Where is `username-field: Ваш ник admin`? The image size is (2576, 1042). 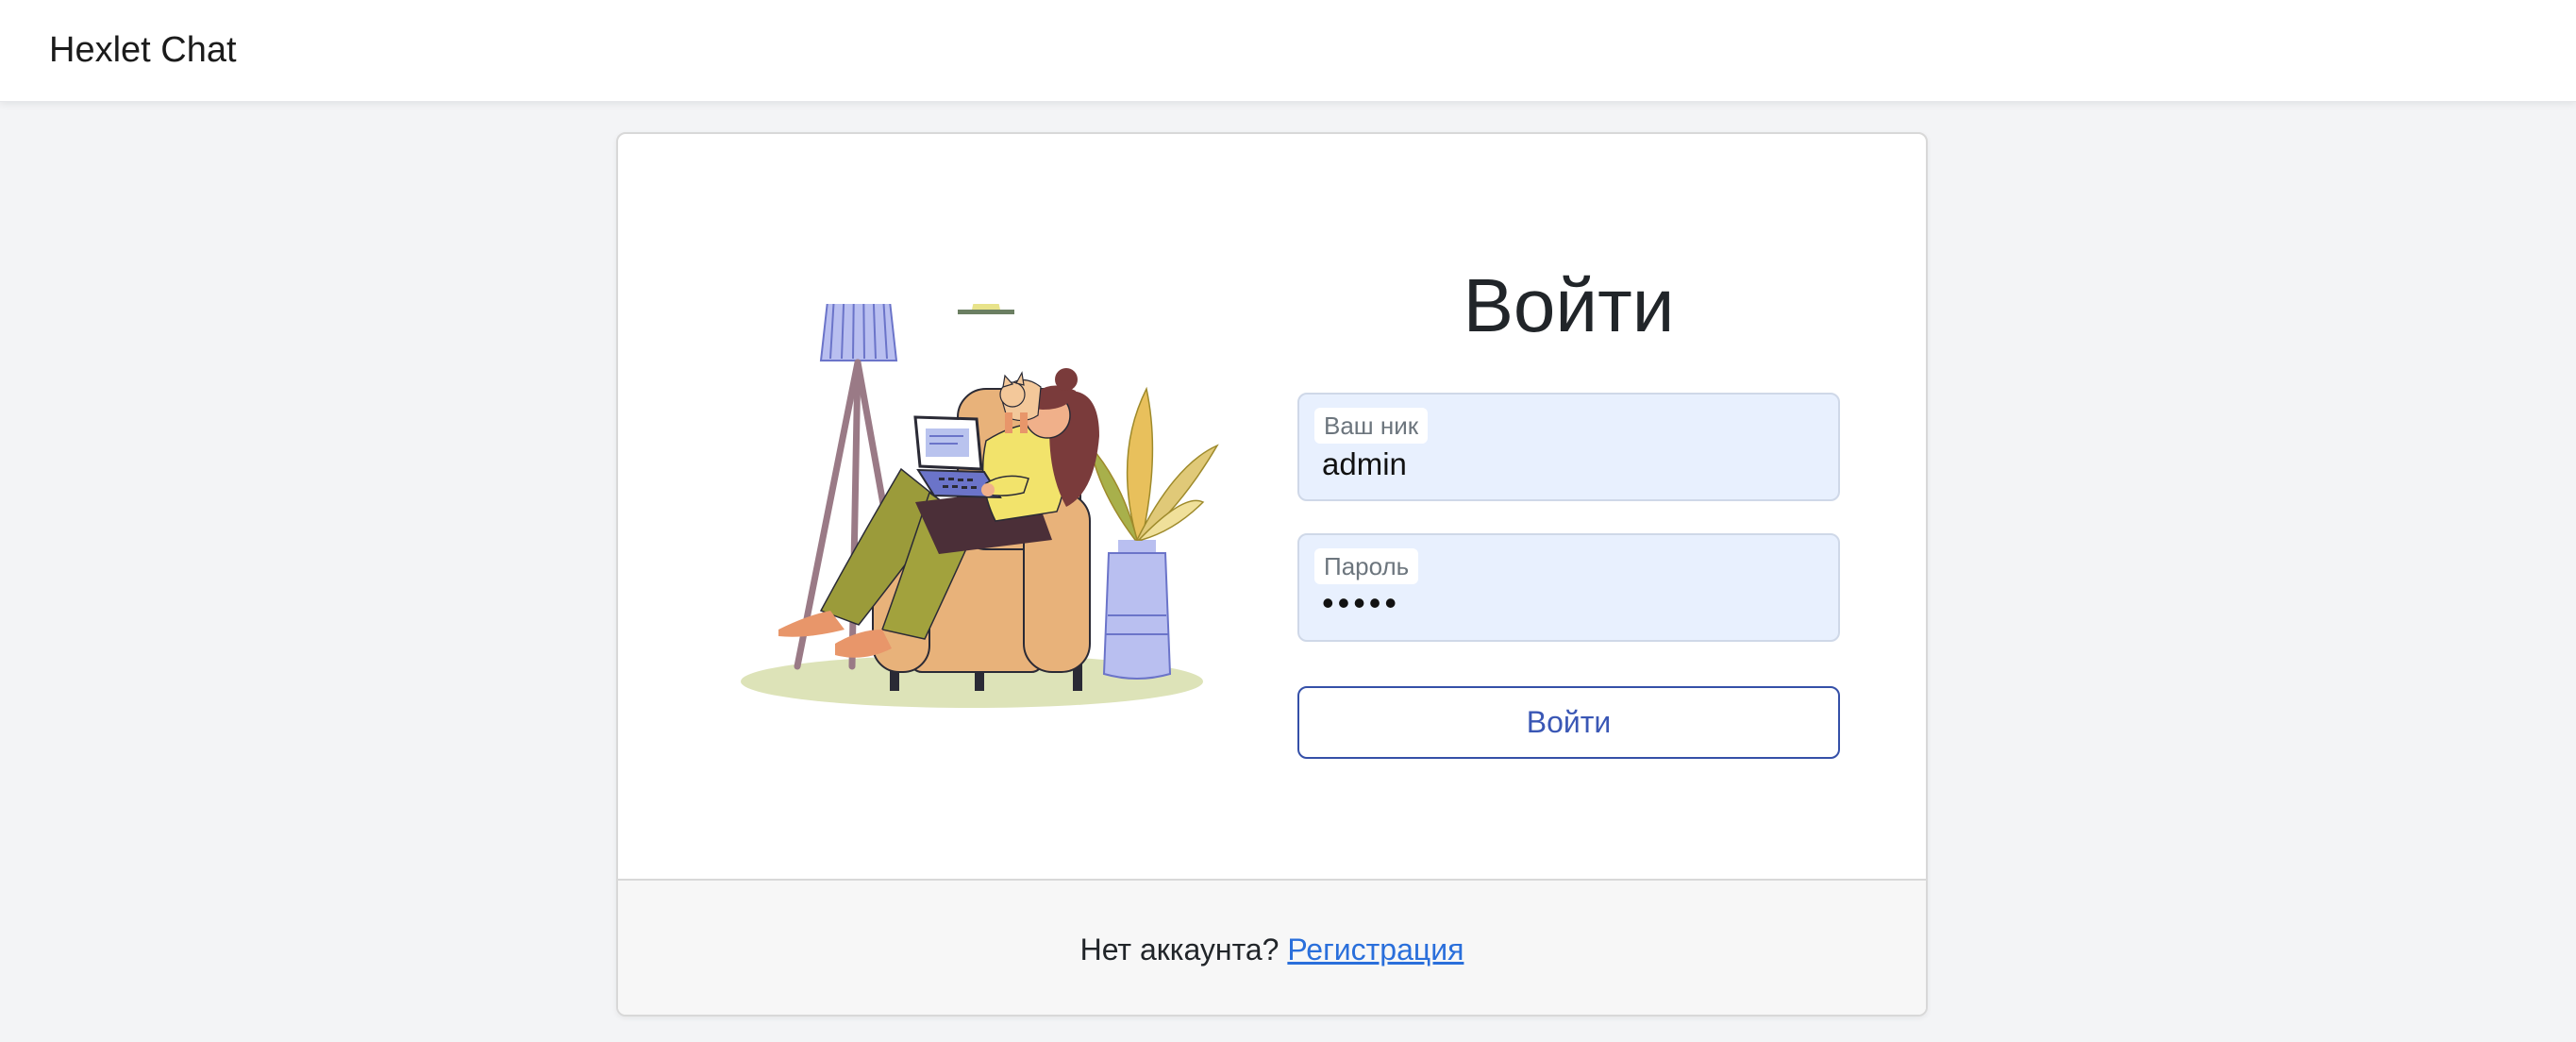
username-field: Ваш ник admin is located at coordinates (1568, 447).